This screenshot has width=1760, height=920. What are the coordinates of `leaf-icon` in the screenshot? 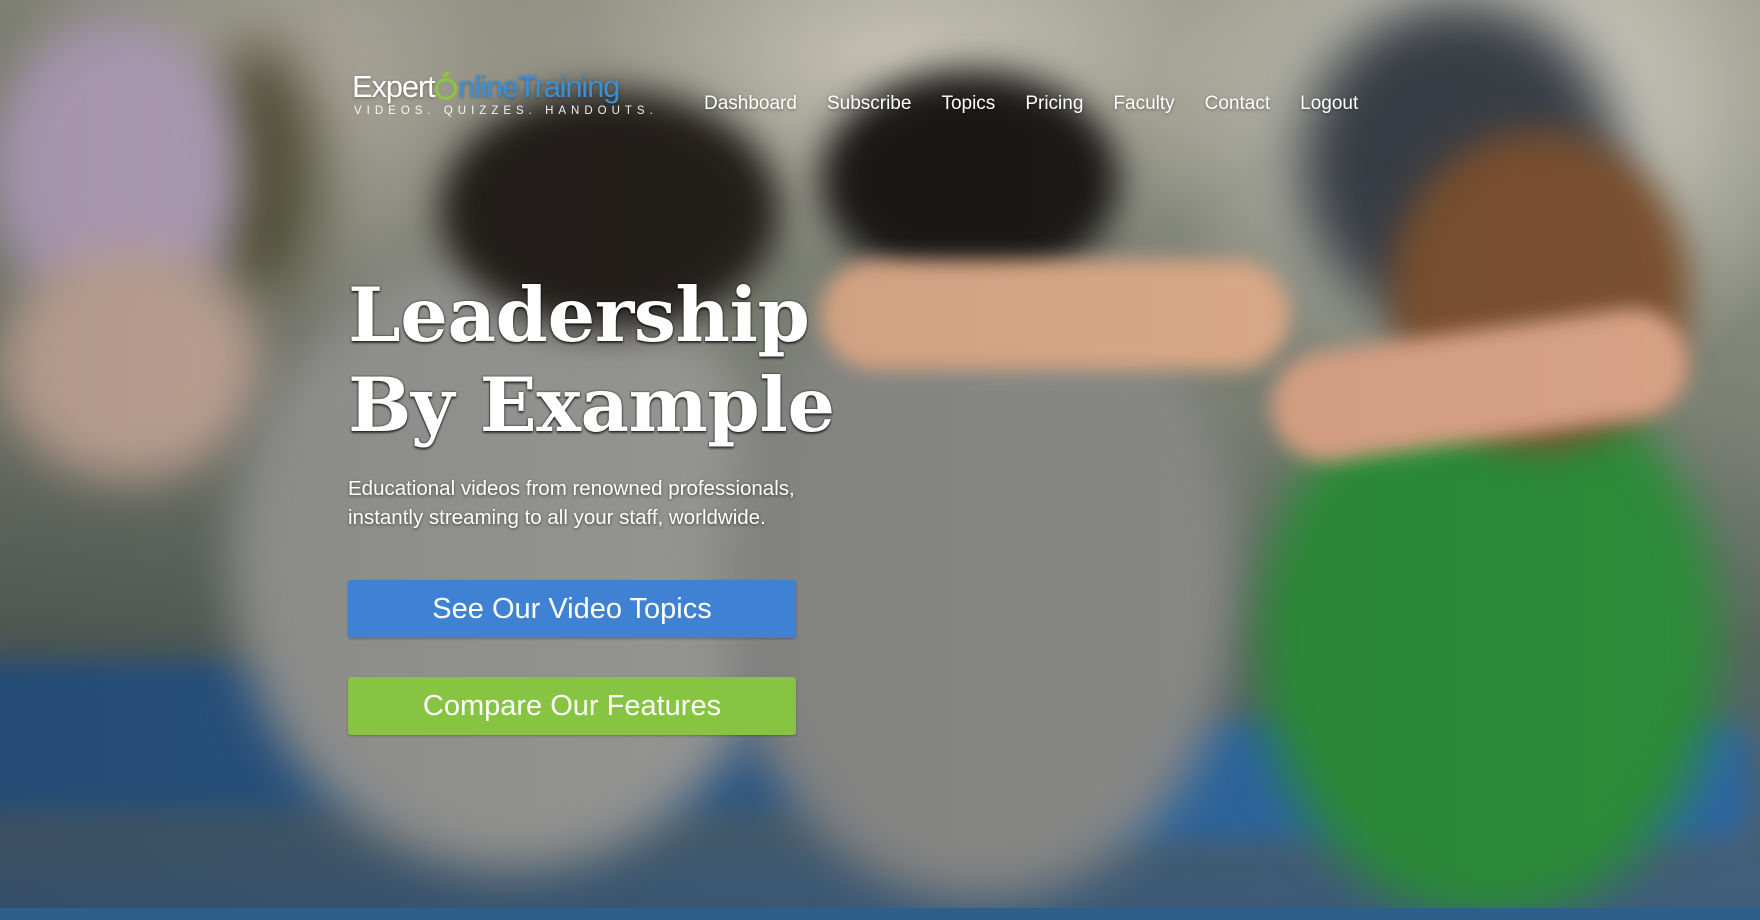 It's located at (446, 86).